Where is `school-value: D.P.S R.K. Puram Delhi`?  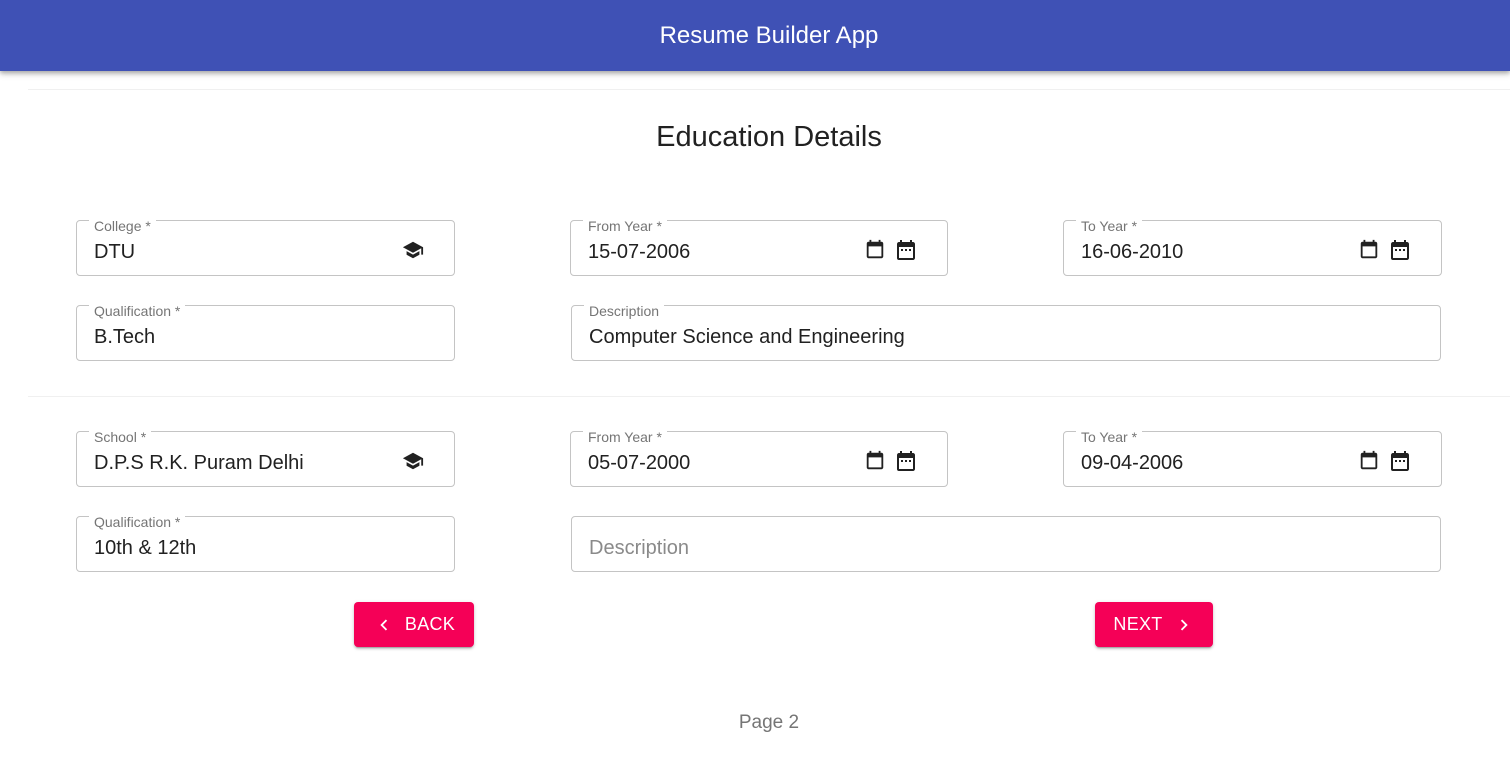 school-value: D.P.S R.K. Puram Delhi is located at coordinates (199, 463).